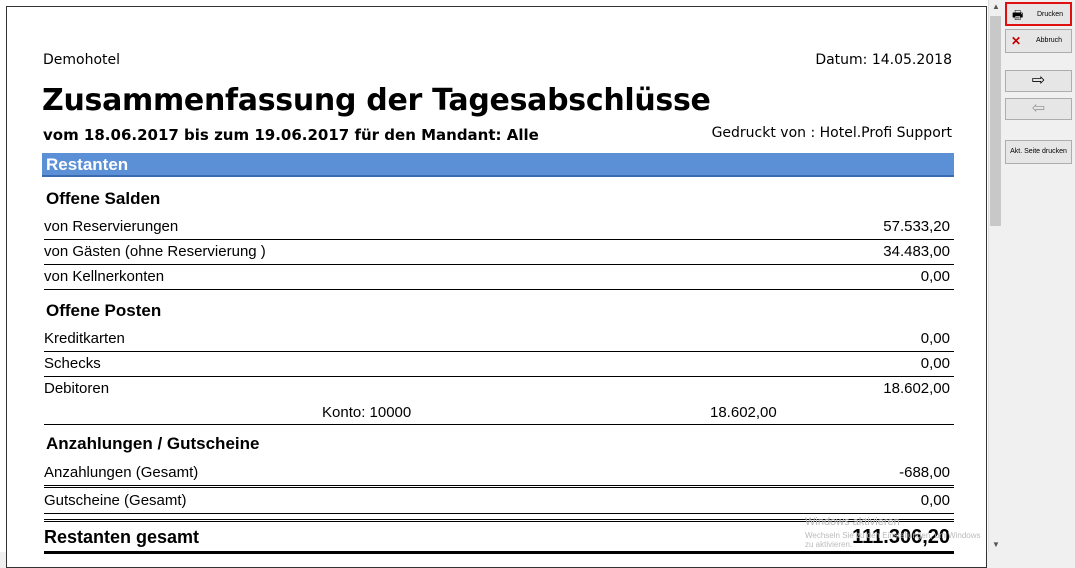  I want to click on row-label: Debitoren, so click(77, 388).